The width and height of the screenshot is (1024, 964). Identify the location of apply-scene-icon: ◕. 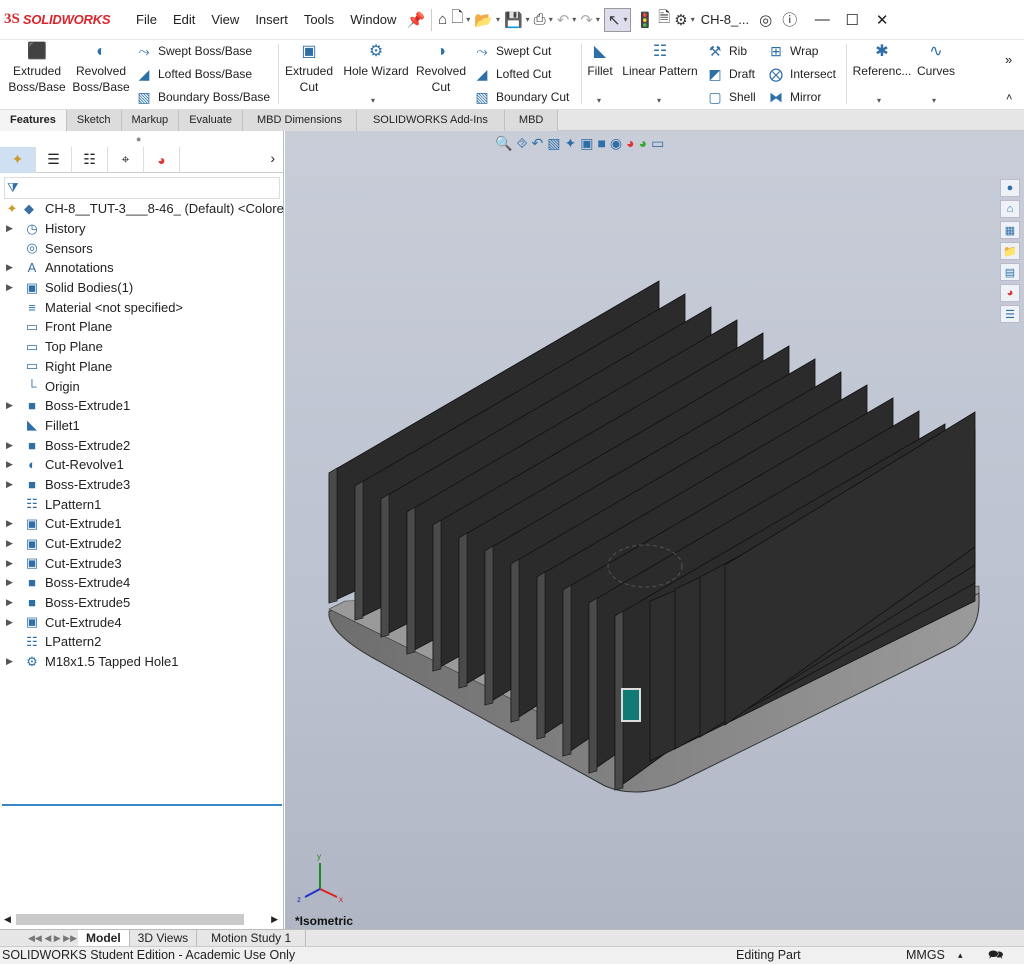
(643, 143).